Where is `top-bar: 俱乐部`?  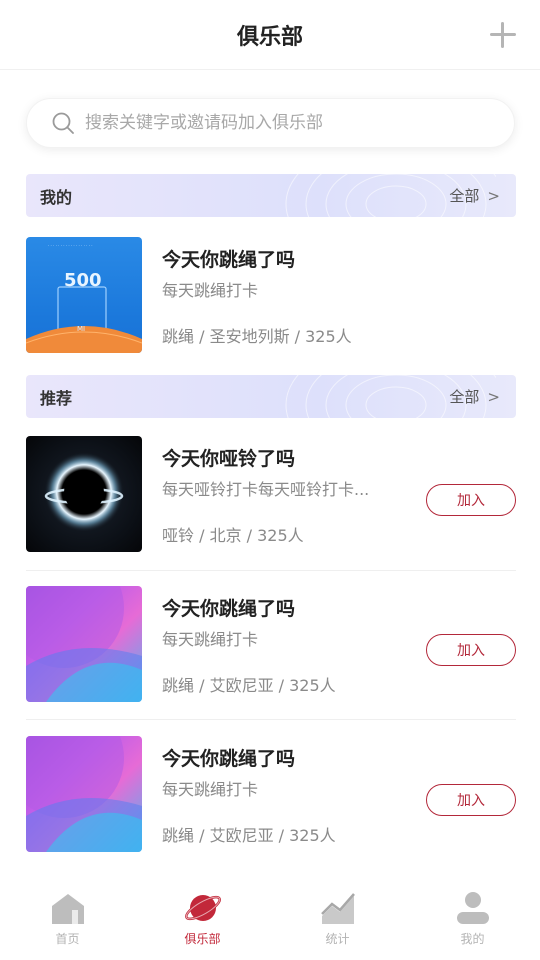 top-bar: 俱乐部 is located at coordinates (270, 35).